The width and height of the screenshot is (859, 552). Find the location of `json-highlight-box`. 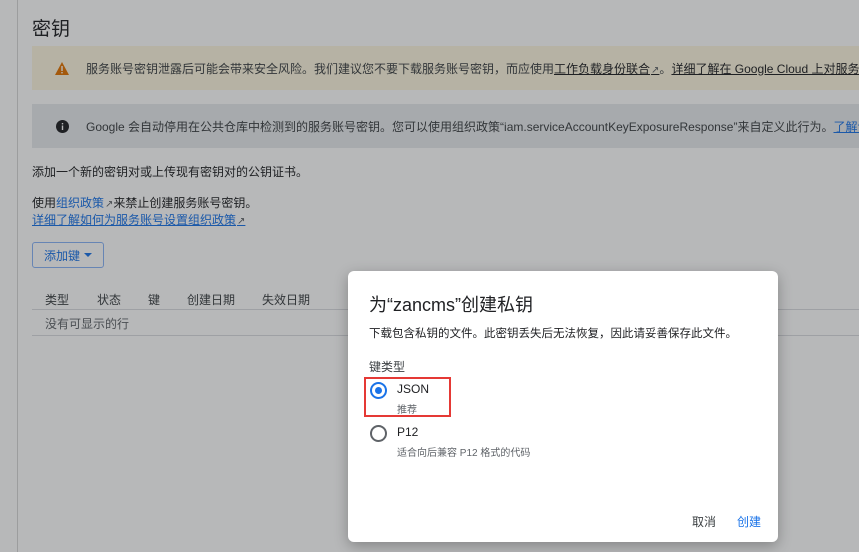

json-highlight-box is located at coordinates (407, 397).